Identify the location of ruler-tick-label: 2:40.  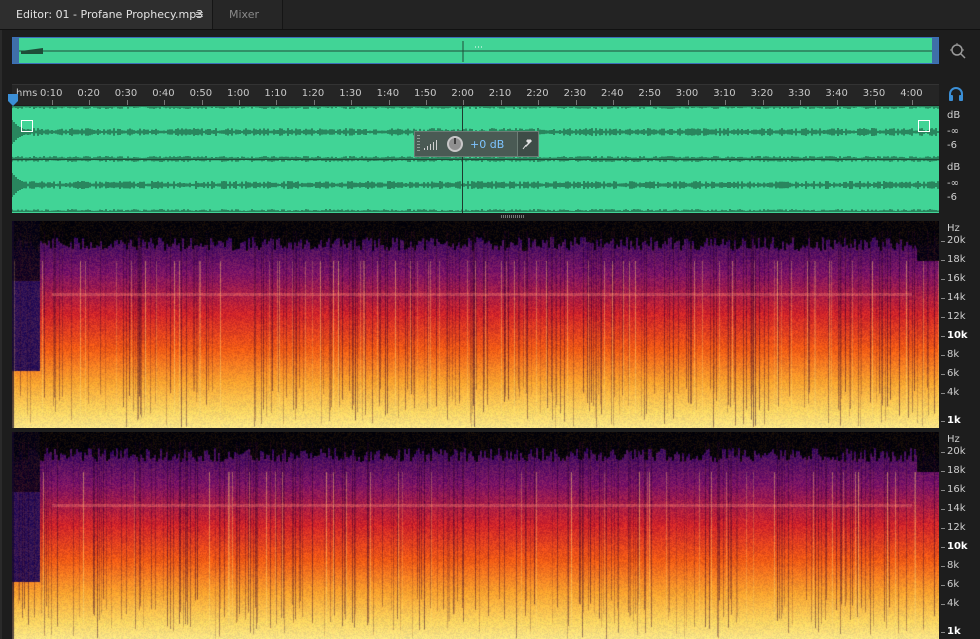
(612, 93).